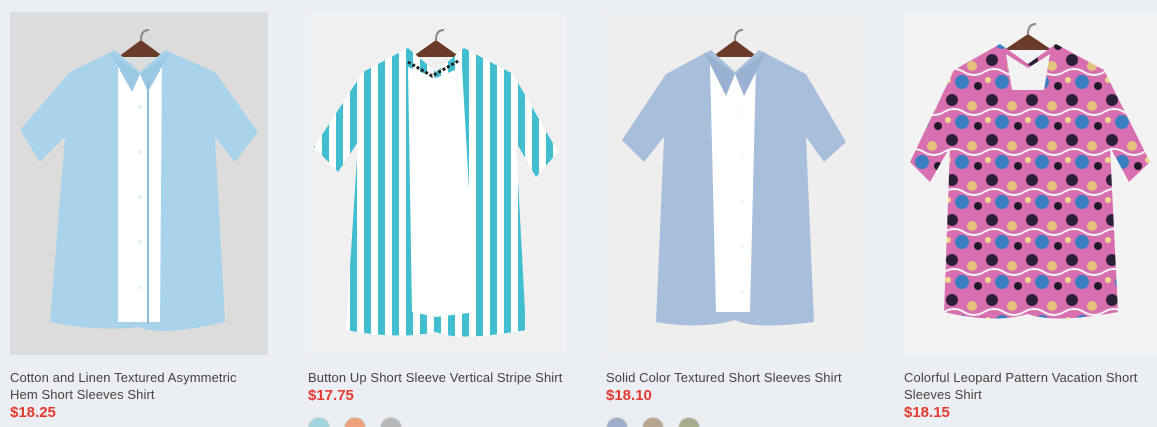  What do you see at coordinates (735, 377) in the screenshot?
I see `product-title: Solid Color Textured Short Sleeves Shirt` at bounding box center [735, 377].